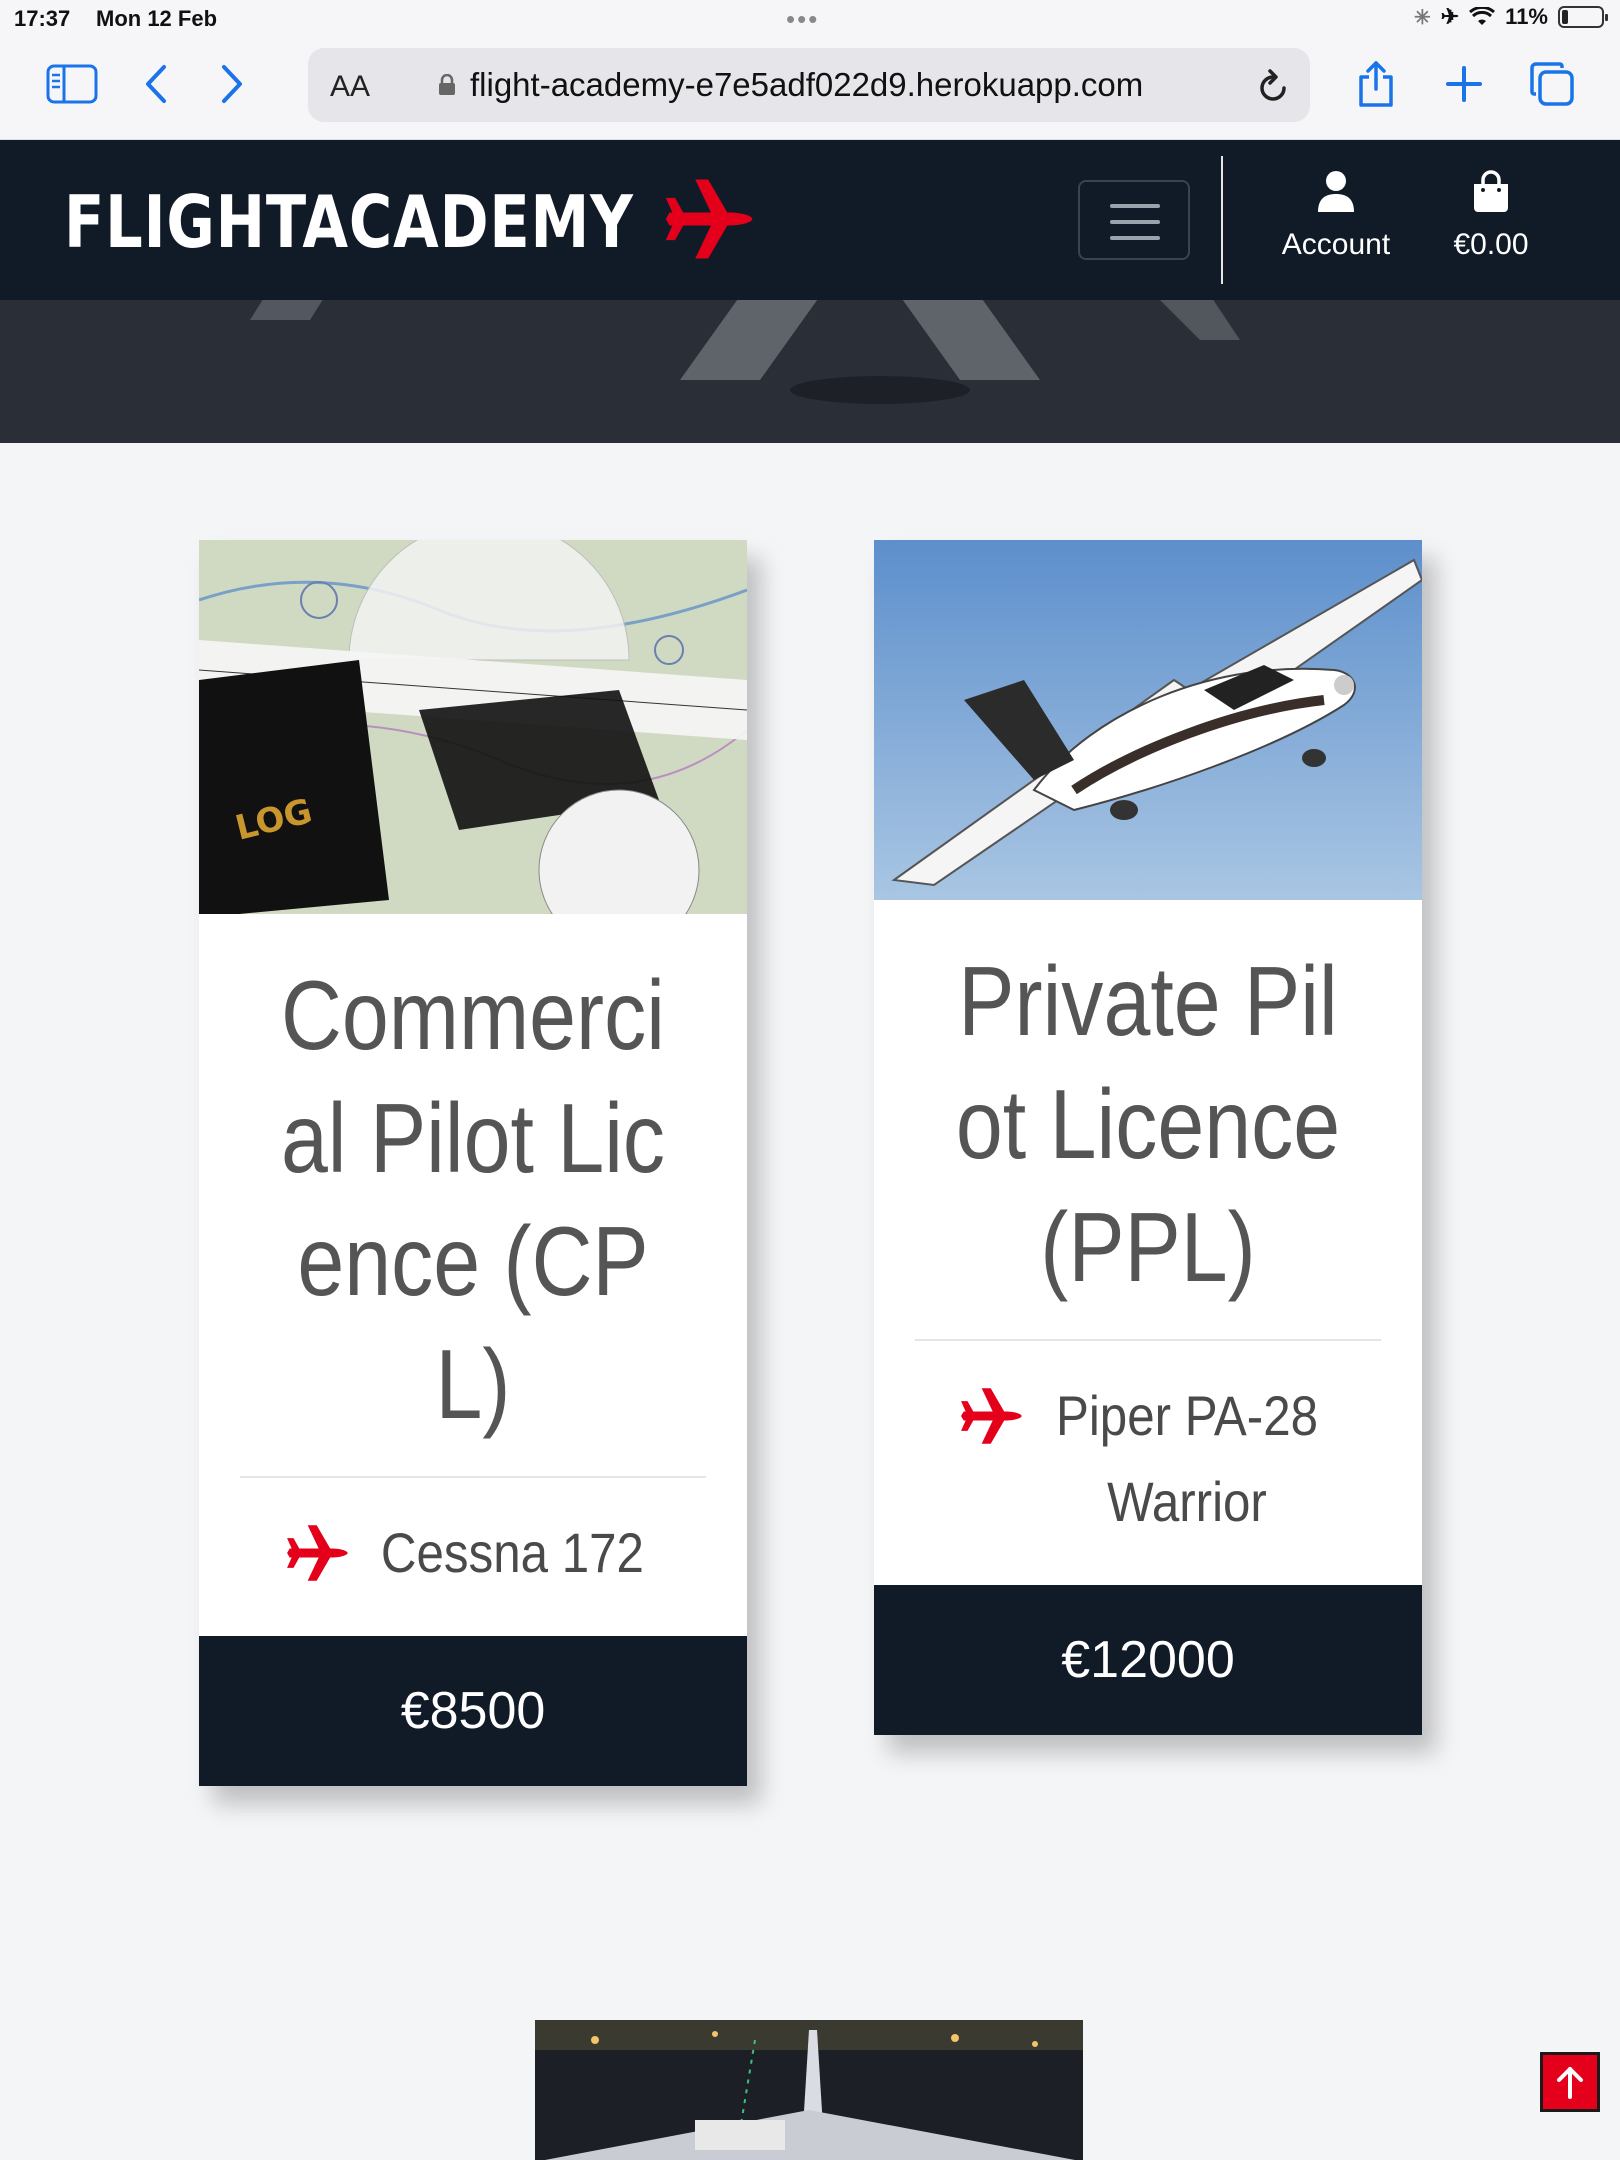 This screenshot has height=2160, width=1620. I want to click on account-label: Account, so click(1336, 244).